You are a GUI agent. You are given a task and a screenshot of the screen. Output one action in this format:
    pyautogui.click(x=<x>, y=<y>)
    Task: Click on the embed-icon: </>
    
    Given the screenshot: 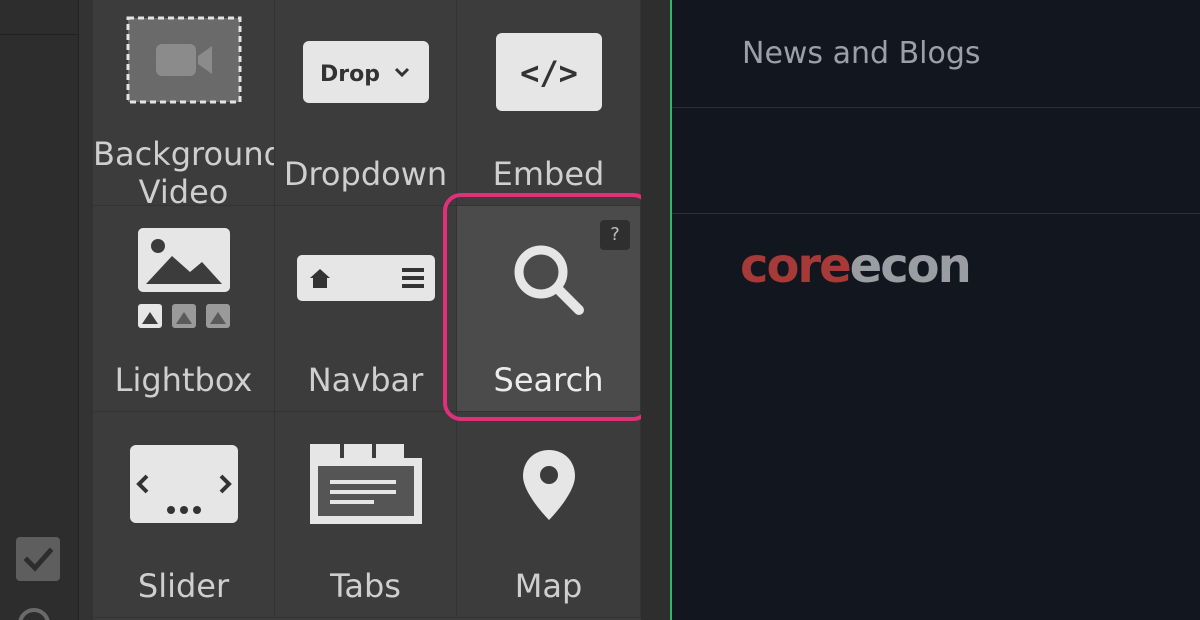 What is the action you would take?
    pyautogui.click(x=549, y=72)
    